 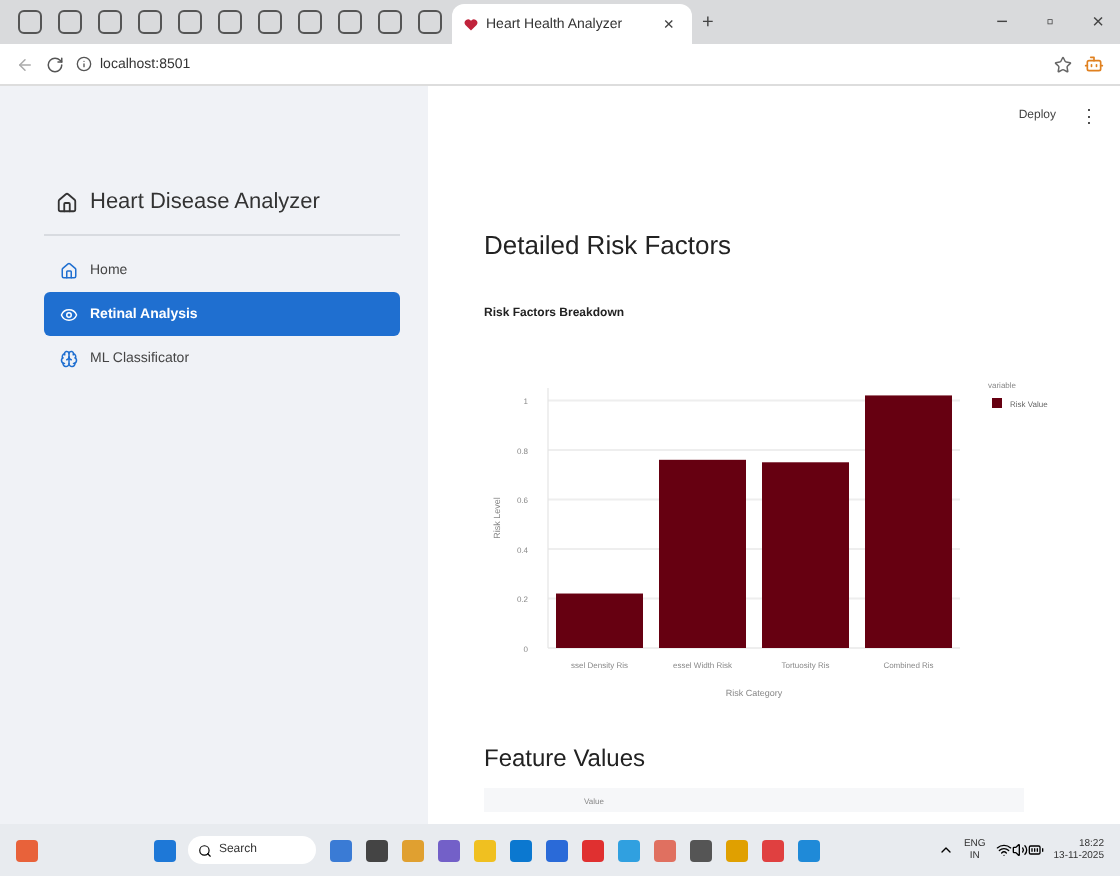 What do you see at coordinates (1019, 850) in the screenshot?
I see `volume-icon` at bounding box center [1019, 850].